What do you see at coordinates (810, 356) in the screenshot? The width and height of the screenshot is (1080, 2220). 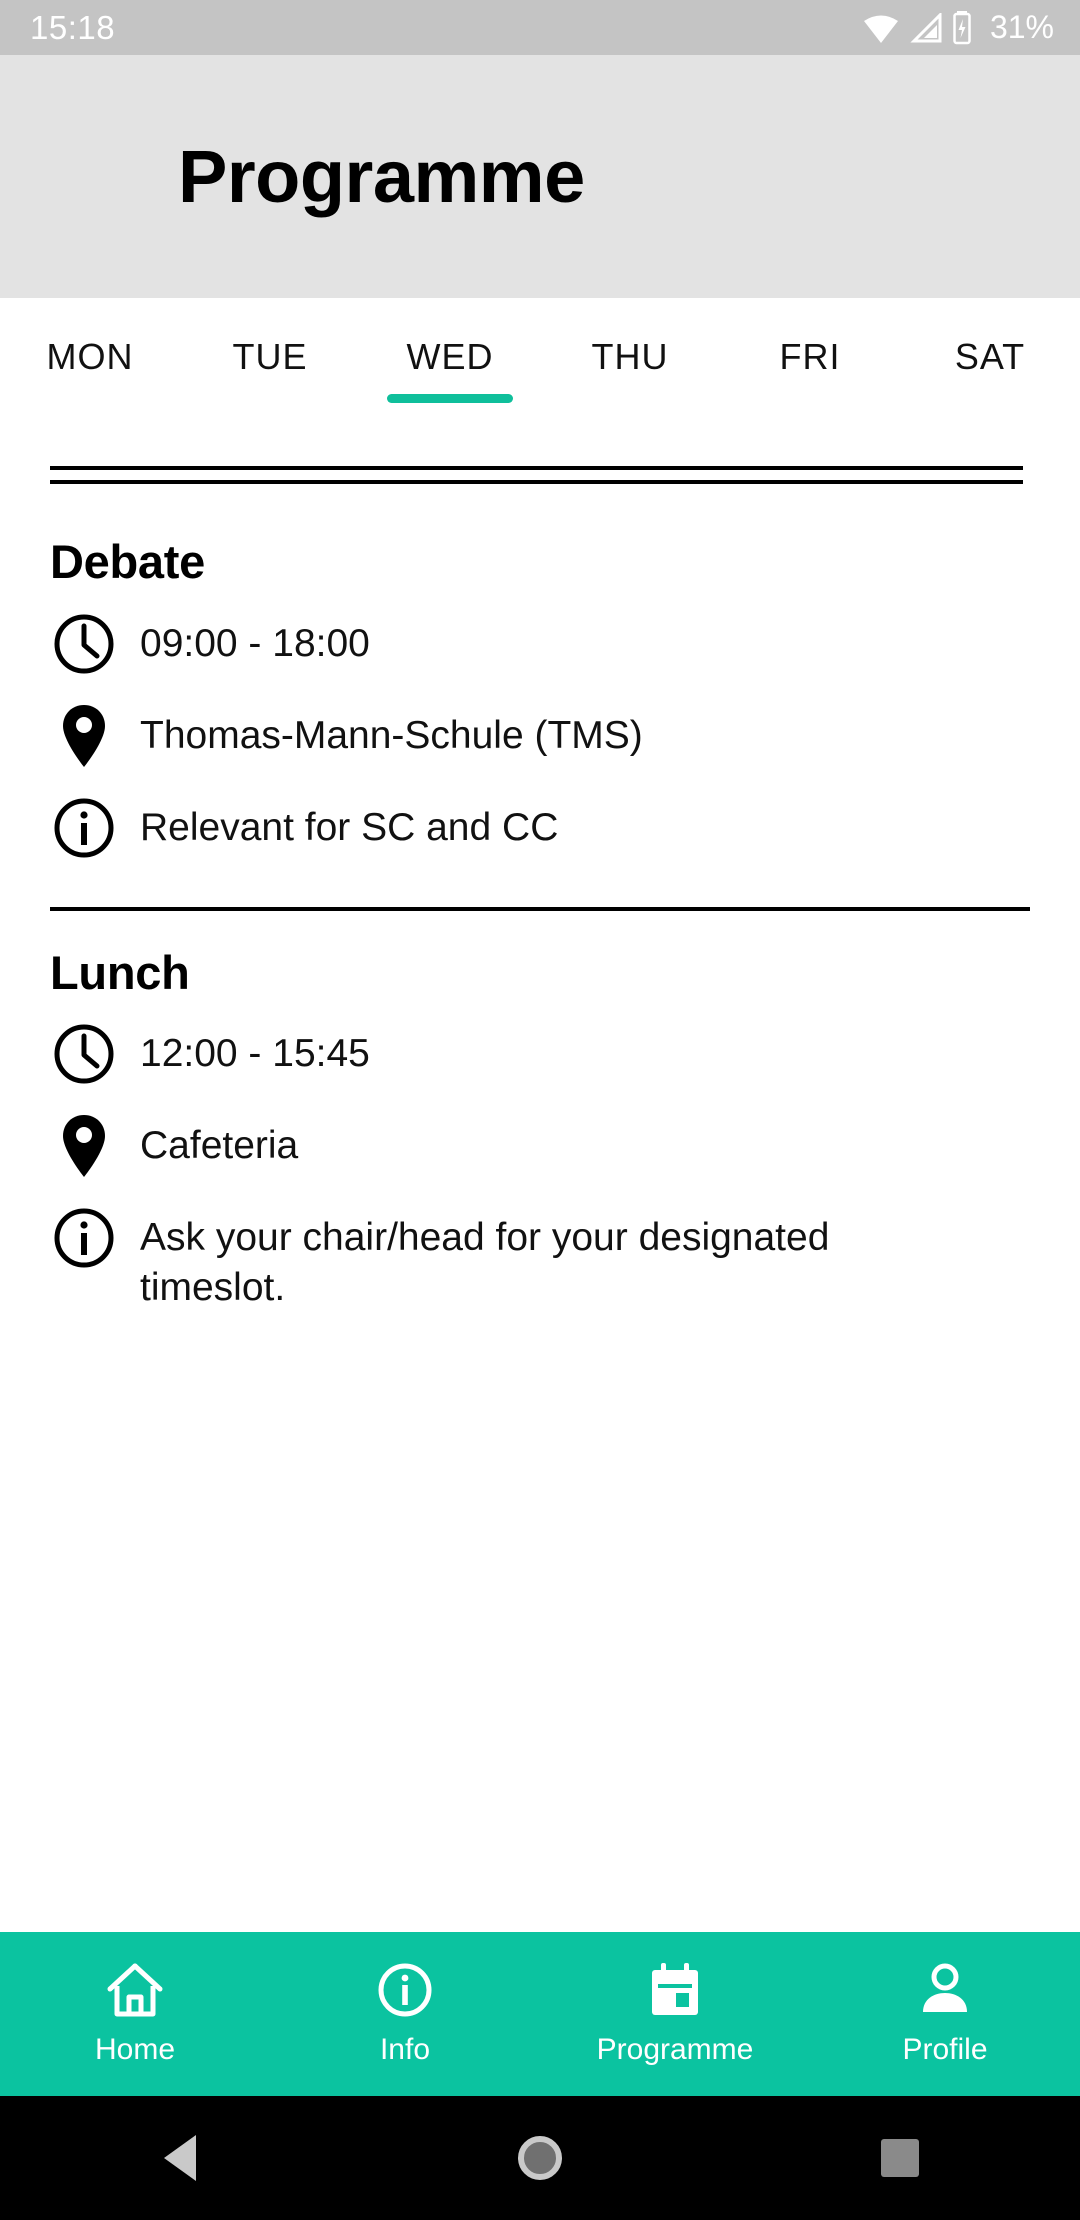 I see `tab-label: FRI` at bounding box center [810, 356].